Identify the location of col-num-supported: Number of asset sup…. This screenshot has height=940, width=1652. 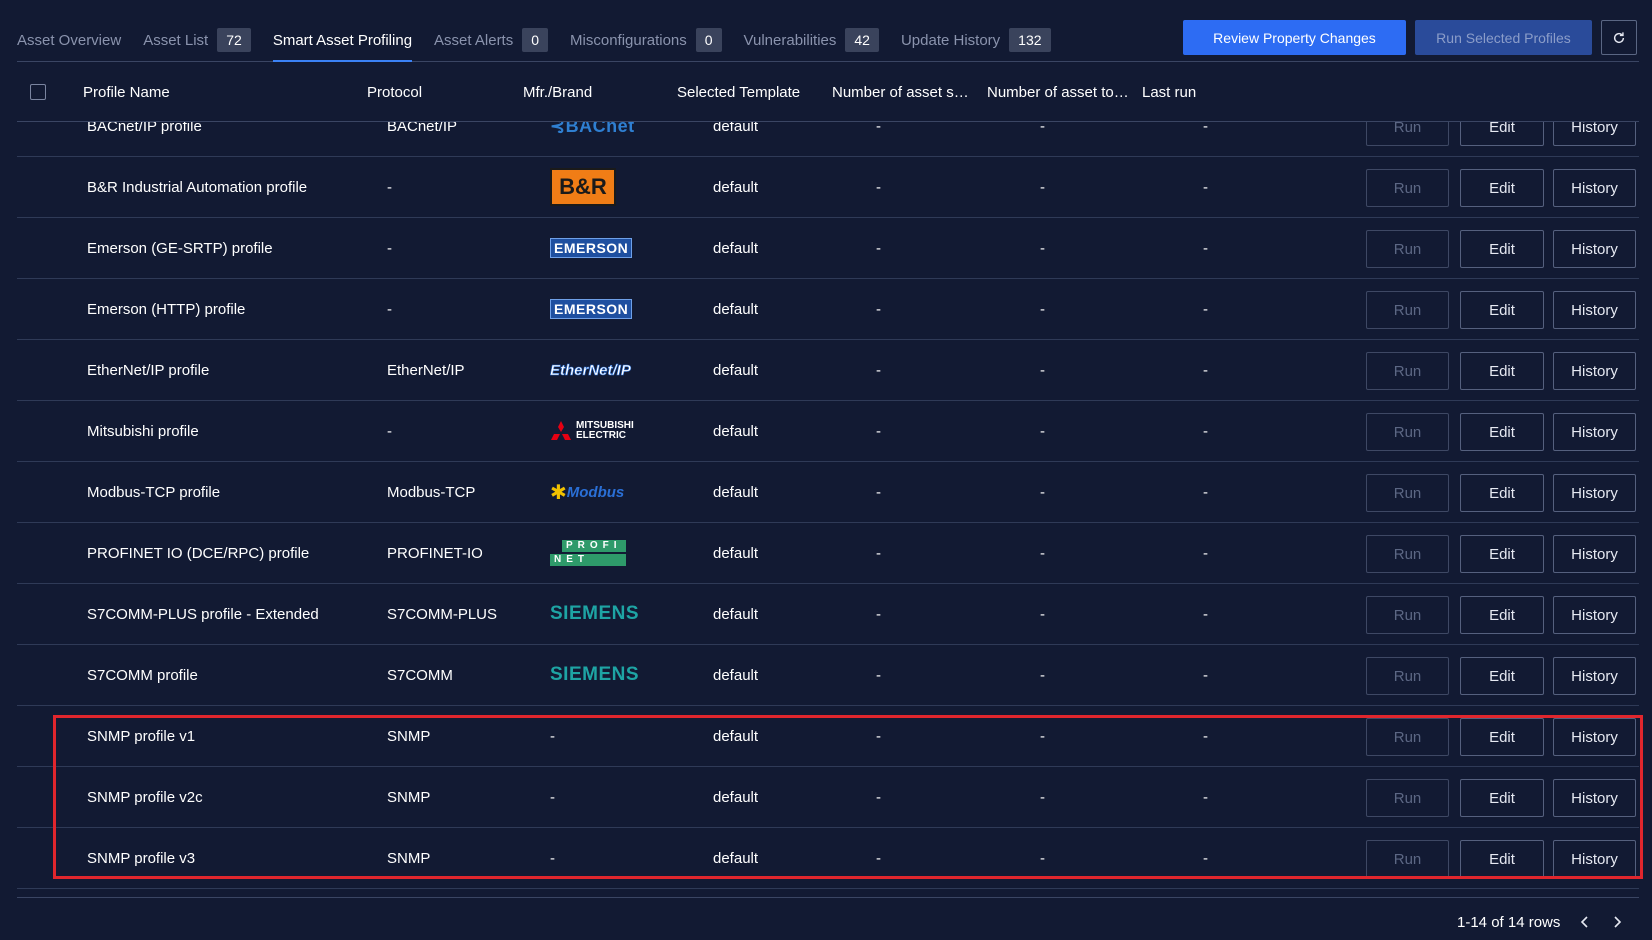
(904, 92).